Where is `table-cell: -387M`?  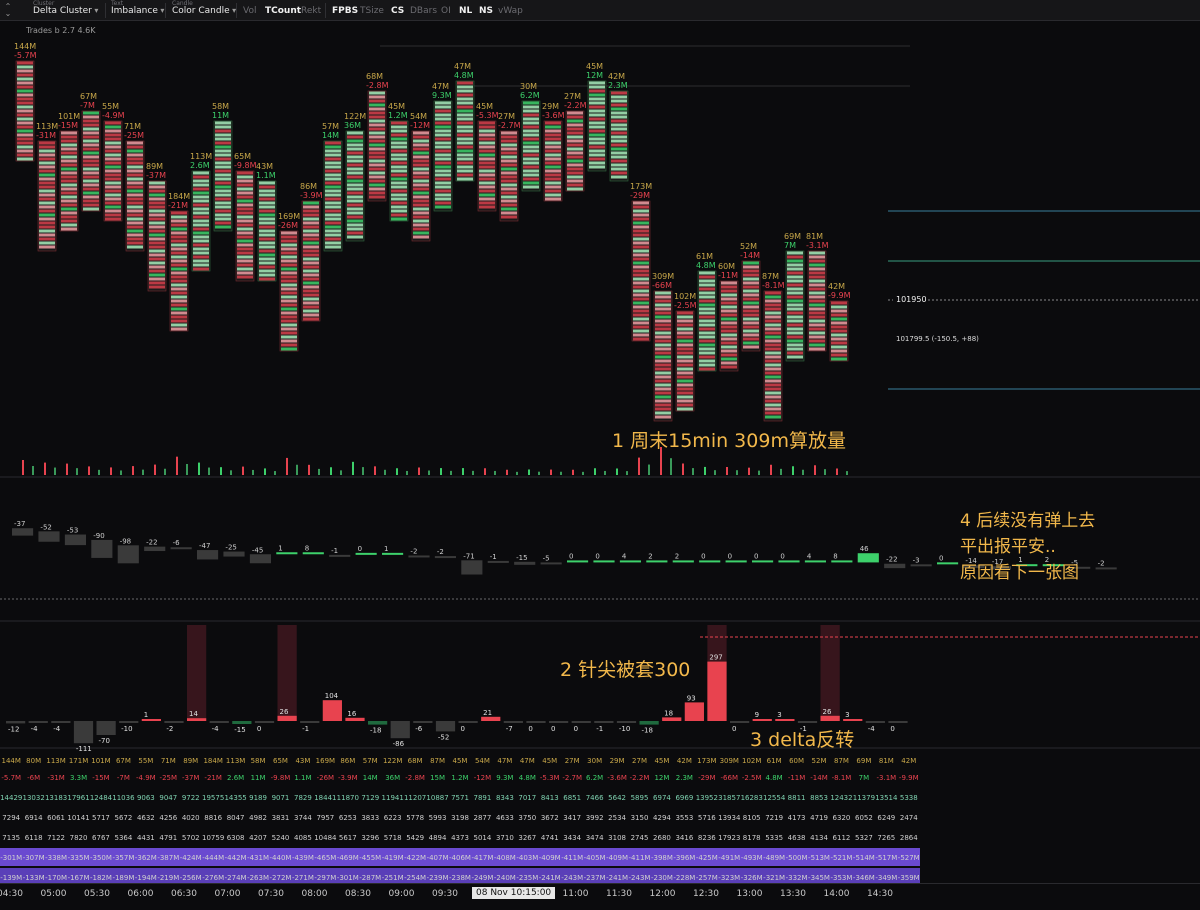
table-cell: -387M is located at coordinates (168, 858).